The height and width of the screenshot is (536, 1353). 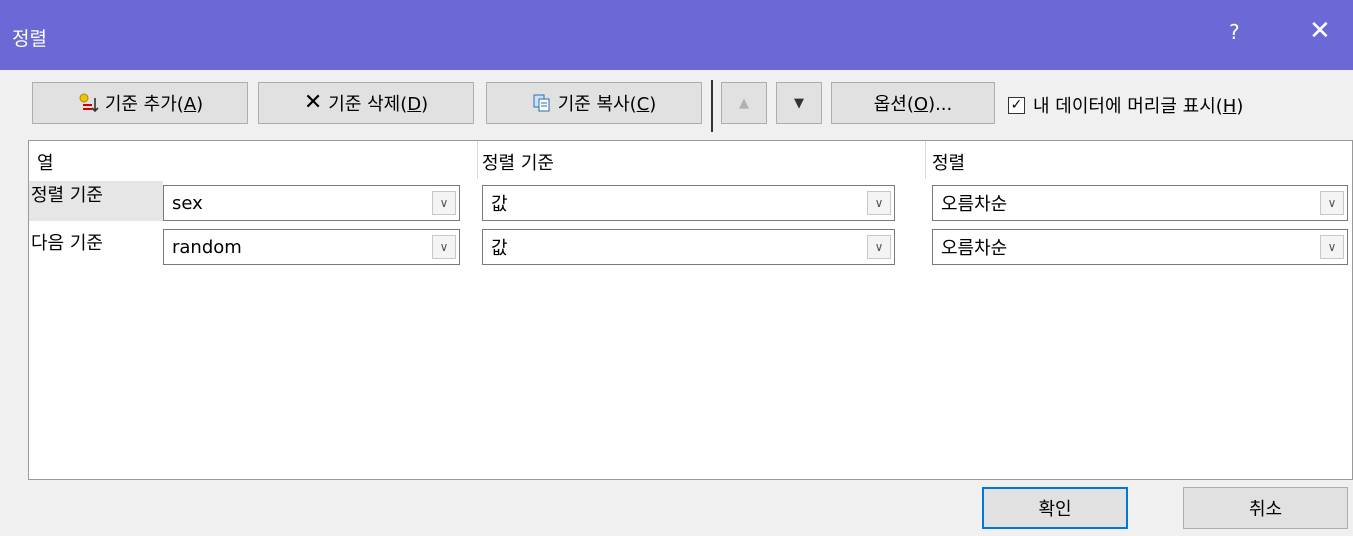 I want to click on delete-icon: ✕, so click(x=313, y=102).